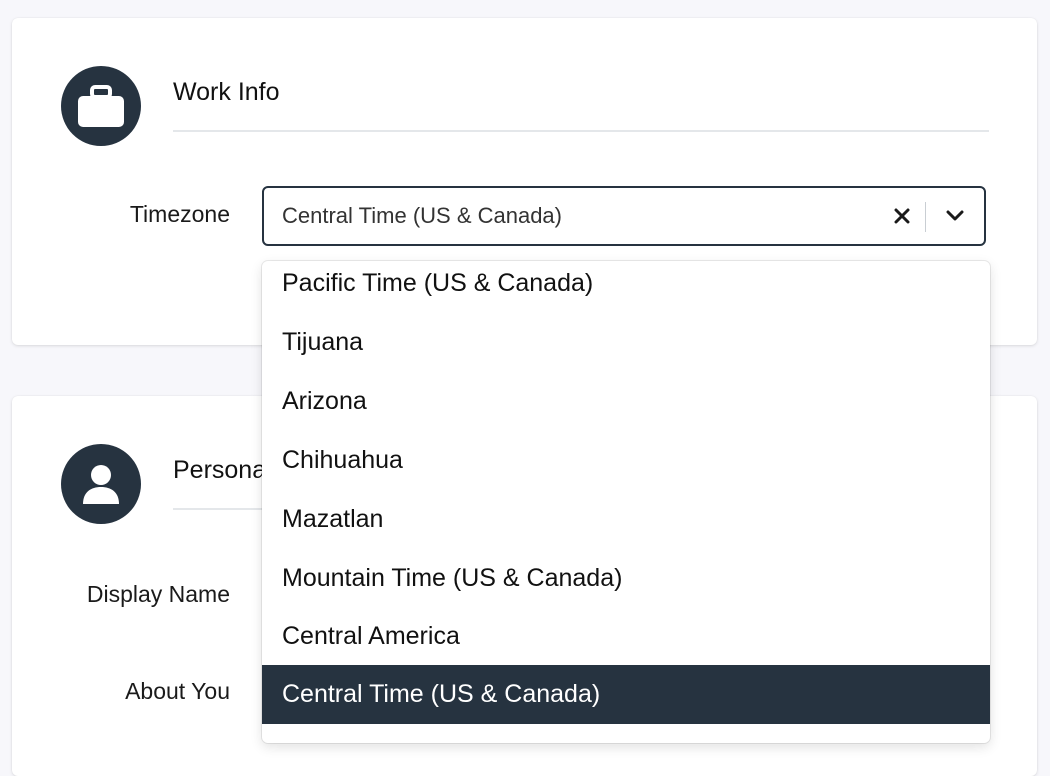 The width and height of the screenshot is (1050, 776). Describe the element at coordinates (626, 287) in the screenshot. I see `timezone-option: Pacific Time (US & Canada)` at that location.